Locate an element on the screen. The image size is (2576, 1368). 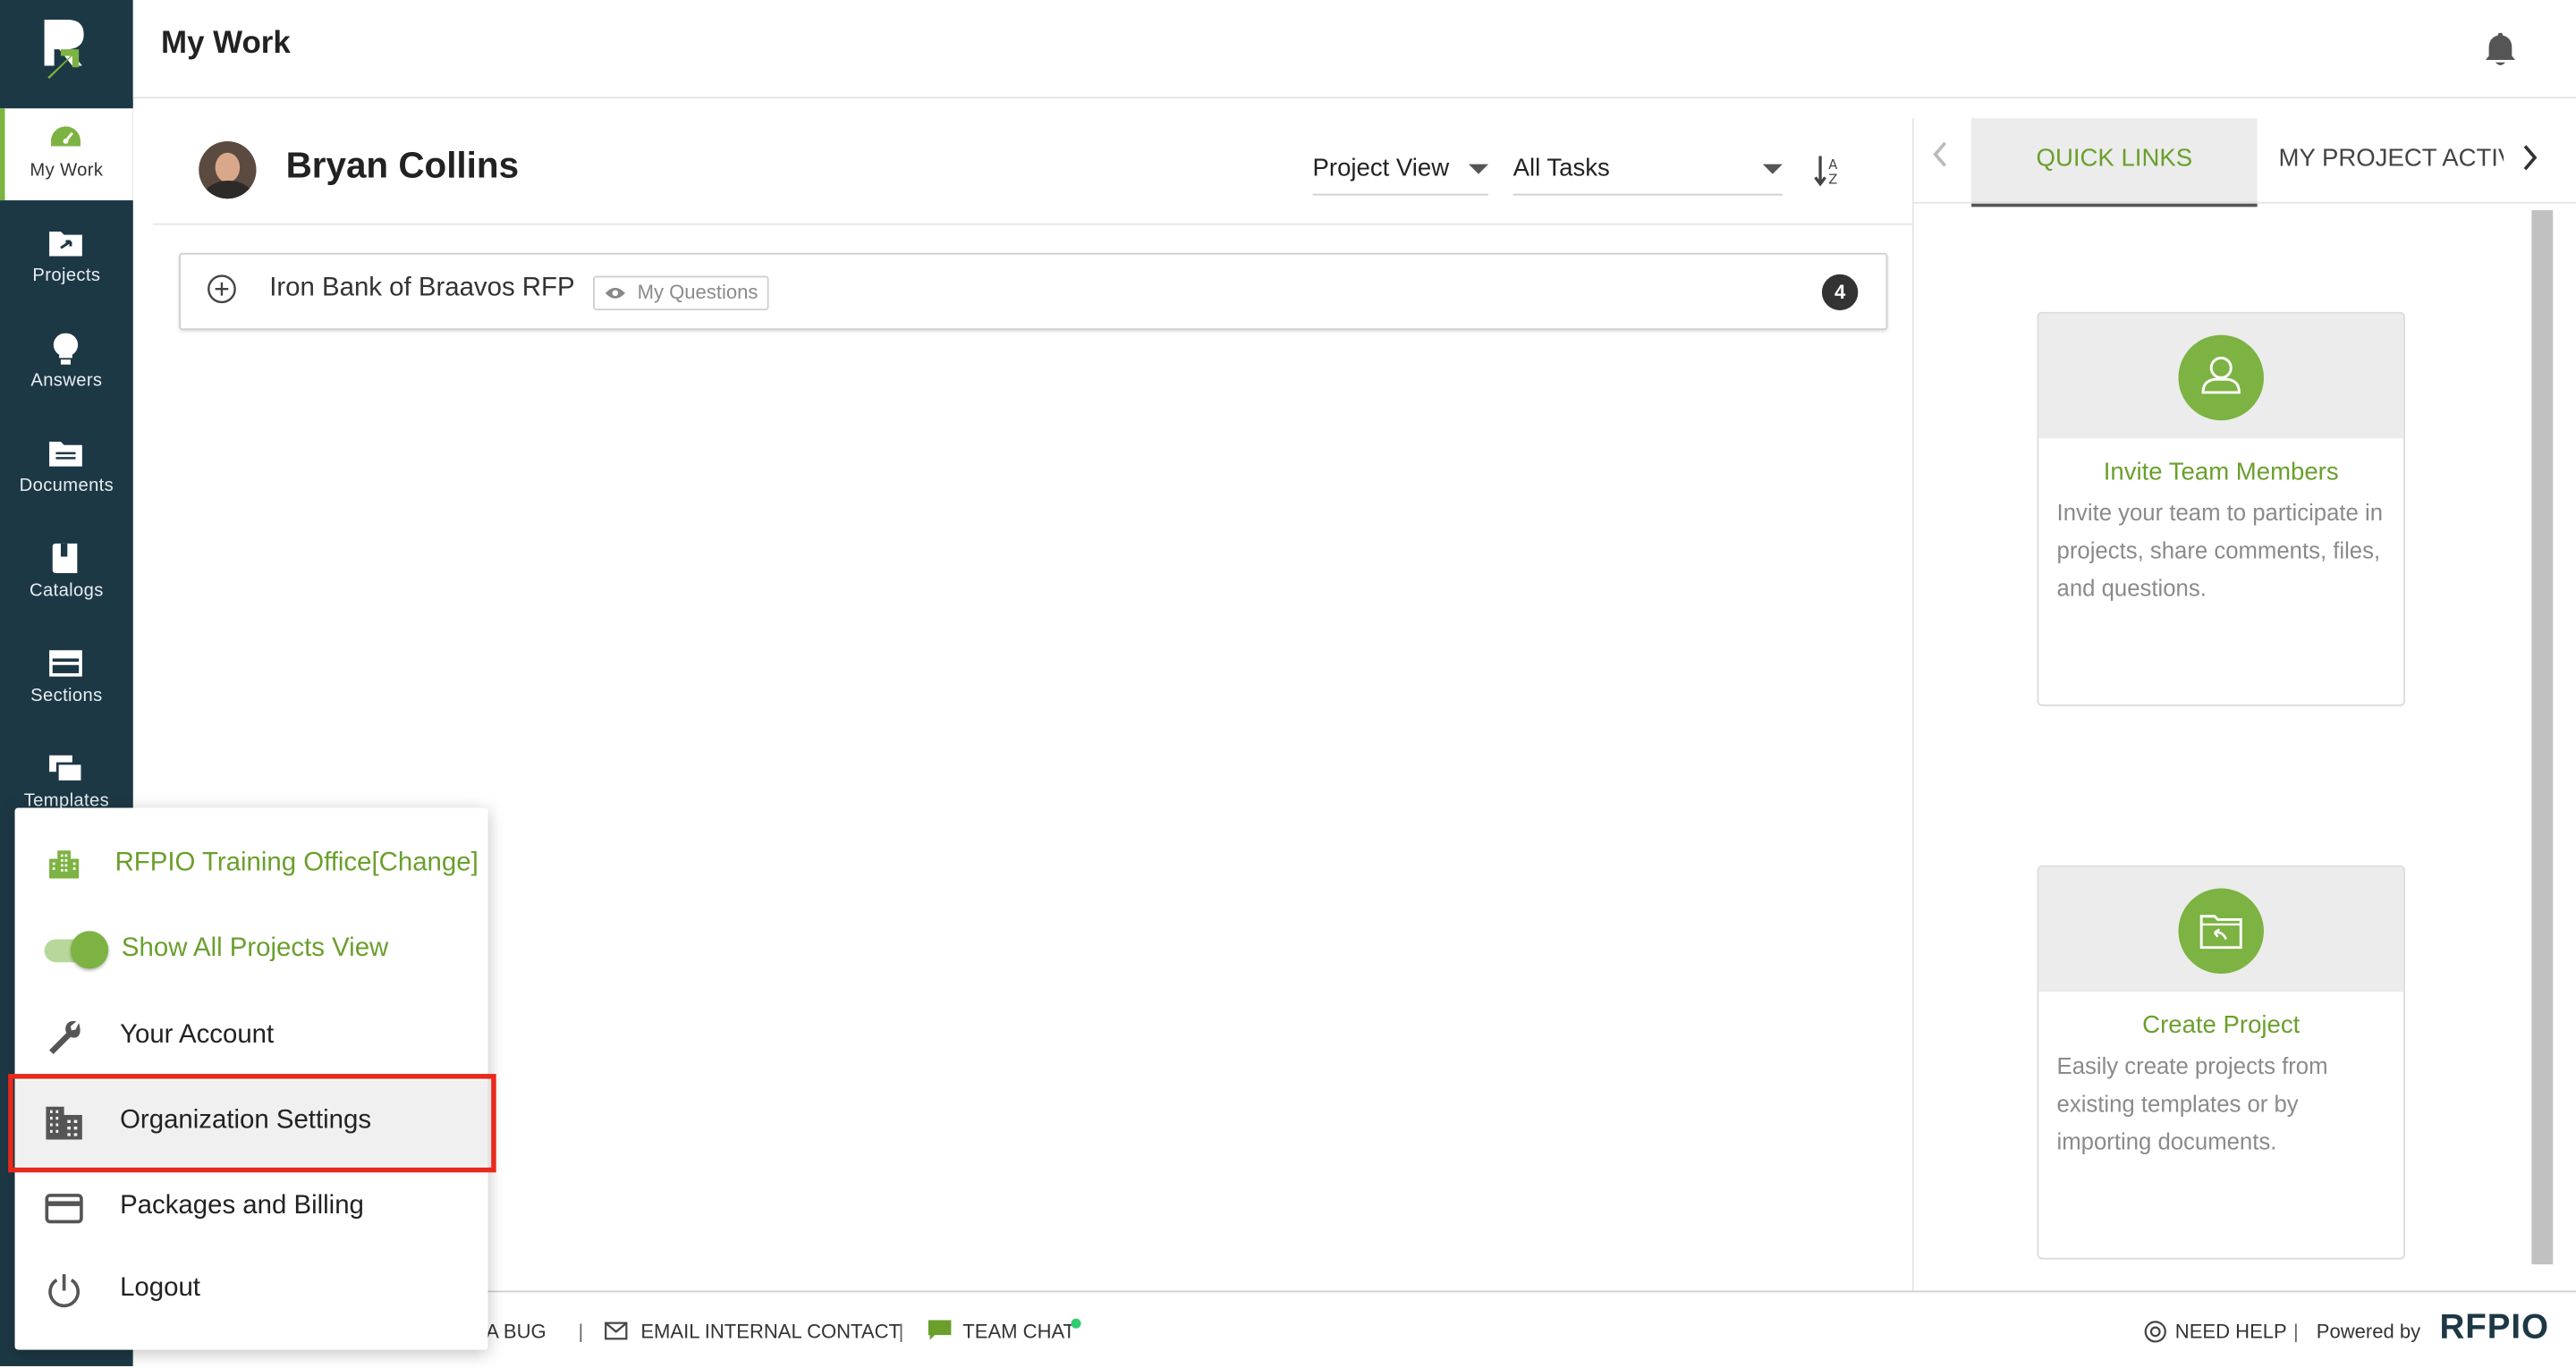
tab-quick-links: QUICK LINKS is located at coordinates (2114, 163).